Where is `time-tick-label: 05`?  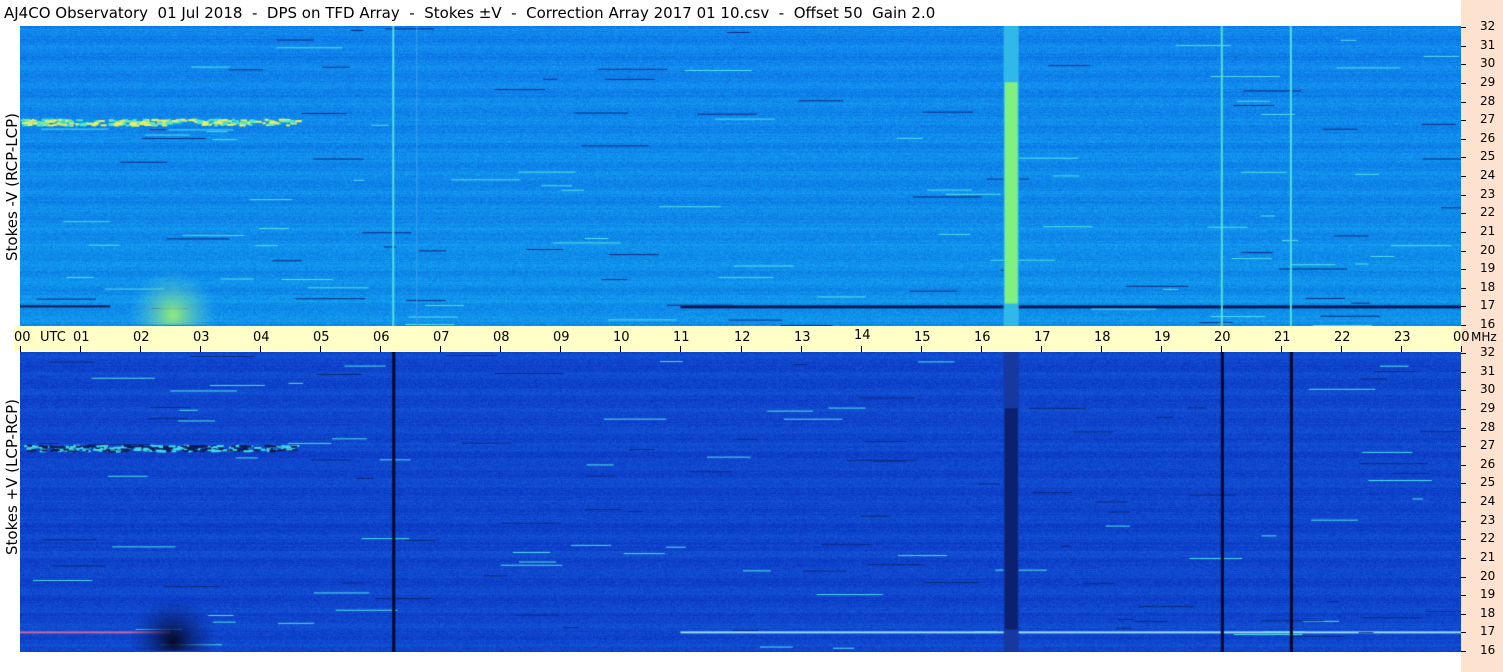
time-tick-label: 05 is located at coordinates (321, 337).